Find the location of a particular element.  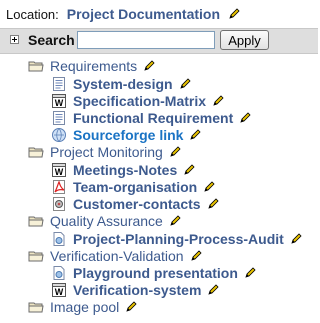

tree-item-label: Sourceforge link is located at coordinates (128, 135).